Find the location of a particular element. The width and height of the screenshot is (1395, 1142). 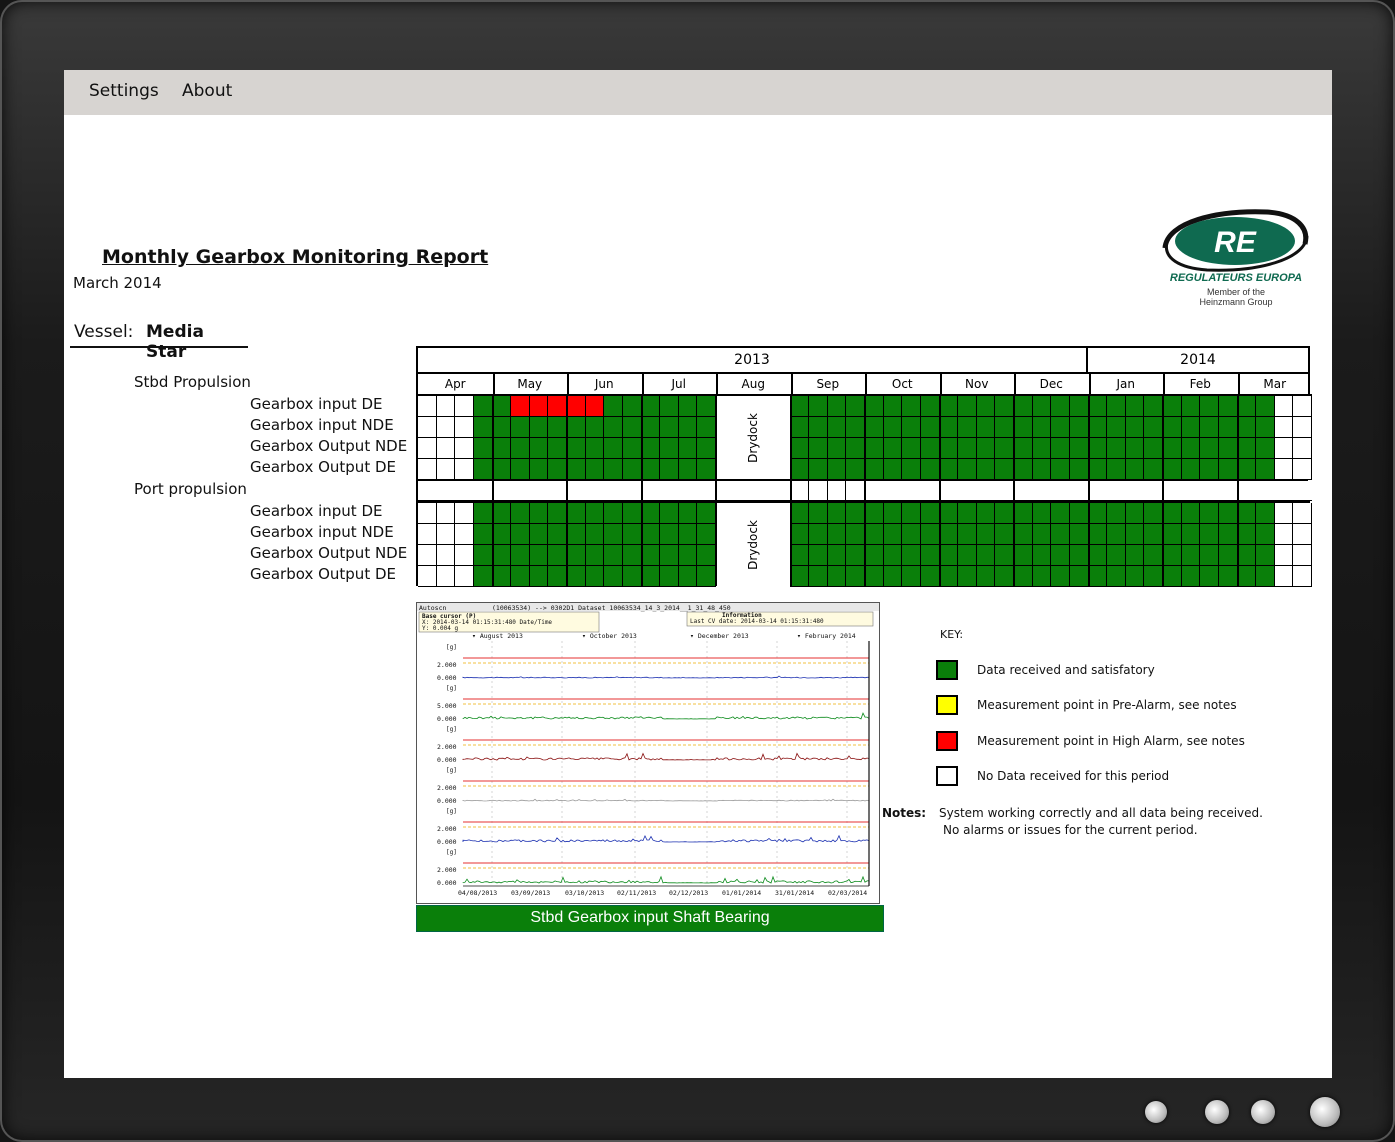

x-tick-label: 03/10/2013 is located at coordinates (584, 893).